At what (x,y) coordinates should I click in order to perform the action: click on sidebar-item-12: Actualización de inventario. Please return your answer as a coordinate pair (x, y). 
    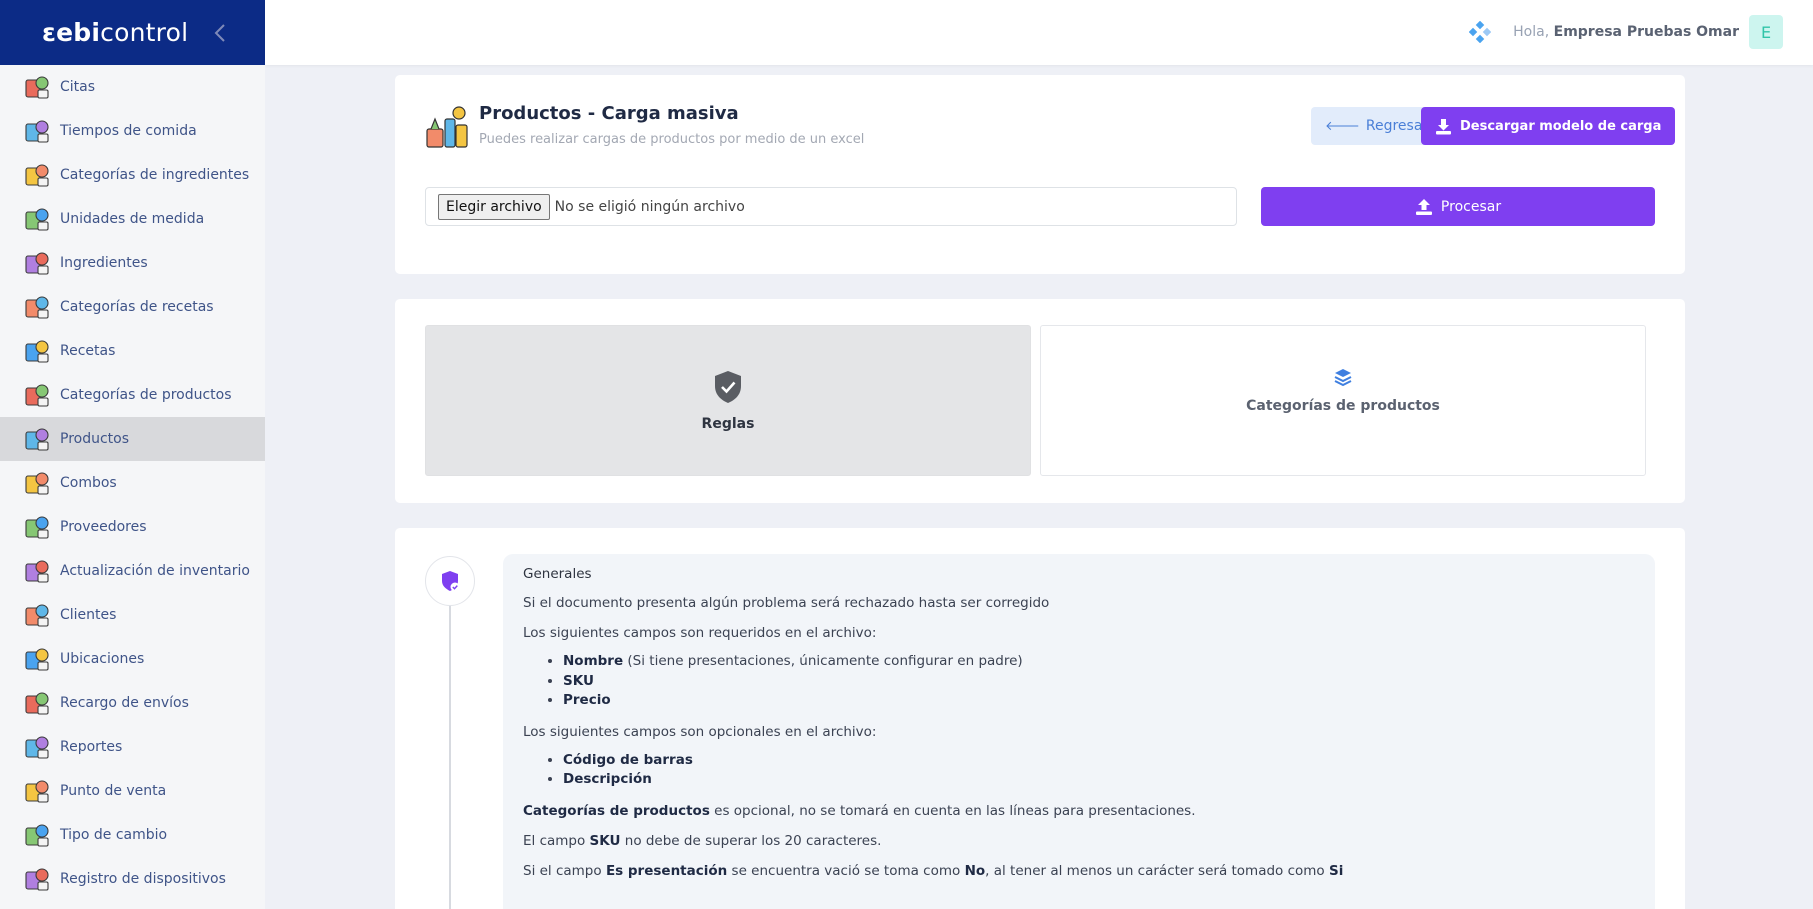
    Looking at the image, I should click on (132, 571).